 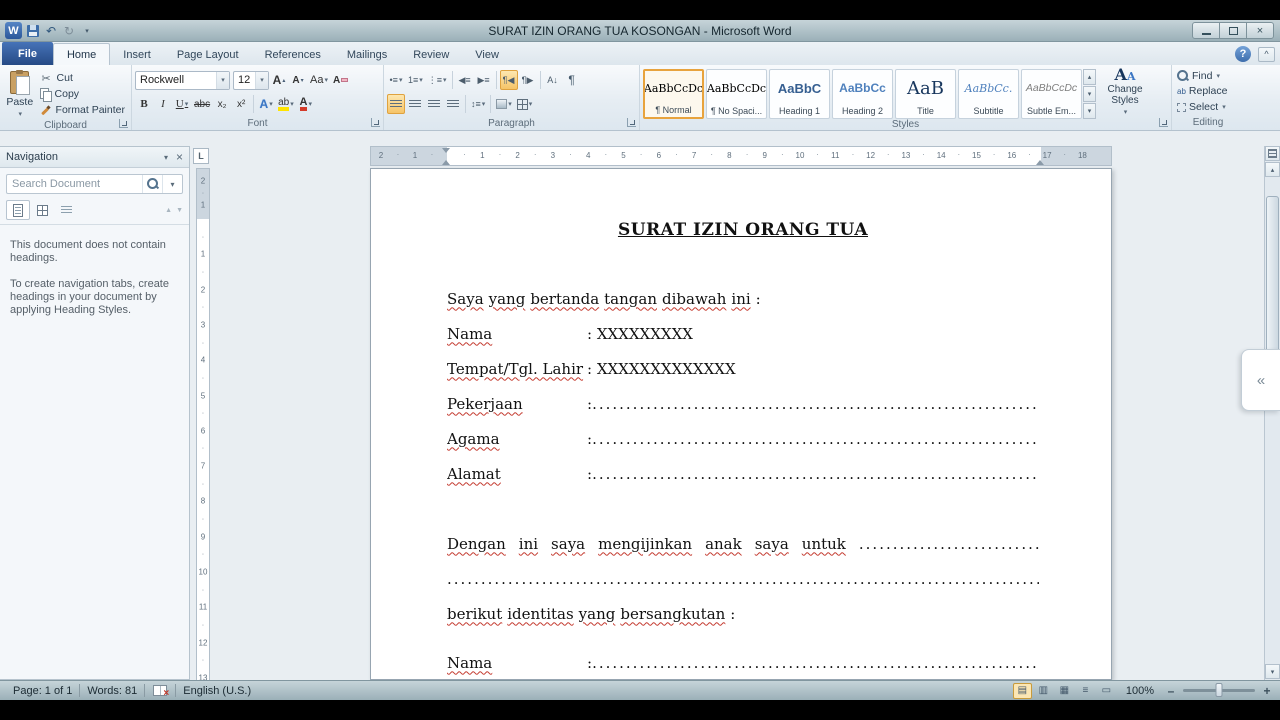 What do you see at coordinates (673, 94) in the screenshot?
I see `style-card--normal: AaBbCcDc ¶ Normal` at bounding box center [673, 94].